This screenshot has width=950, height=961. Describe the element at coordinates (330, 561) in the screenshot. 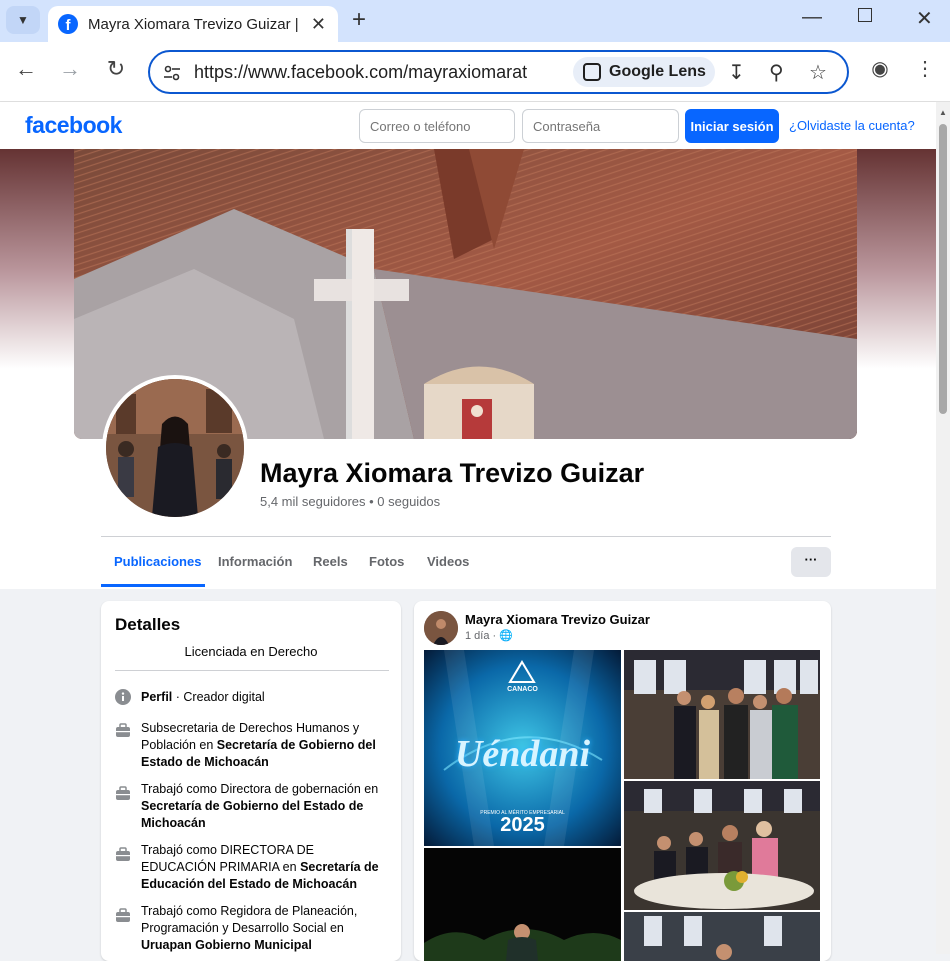

I see `tab-reels: Reels` at that location.